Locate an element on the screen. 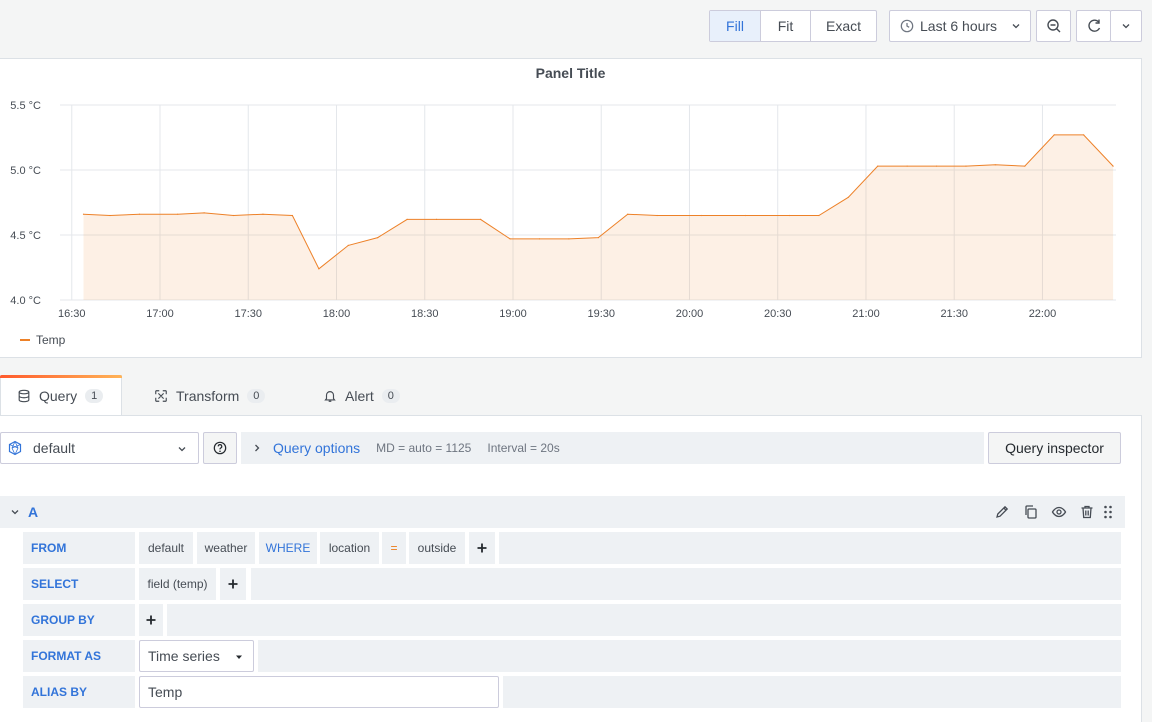  add-select-button is located at coordinates (233, 584).